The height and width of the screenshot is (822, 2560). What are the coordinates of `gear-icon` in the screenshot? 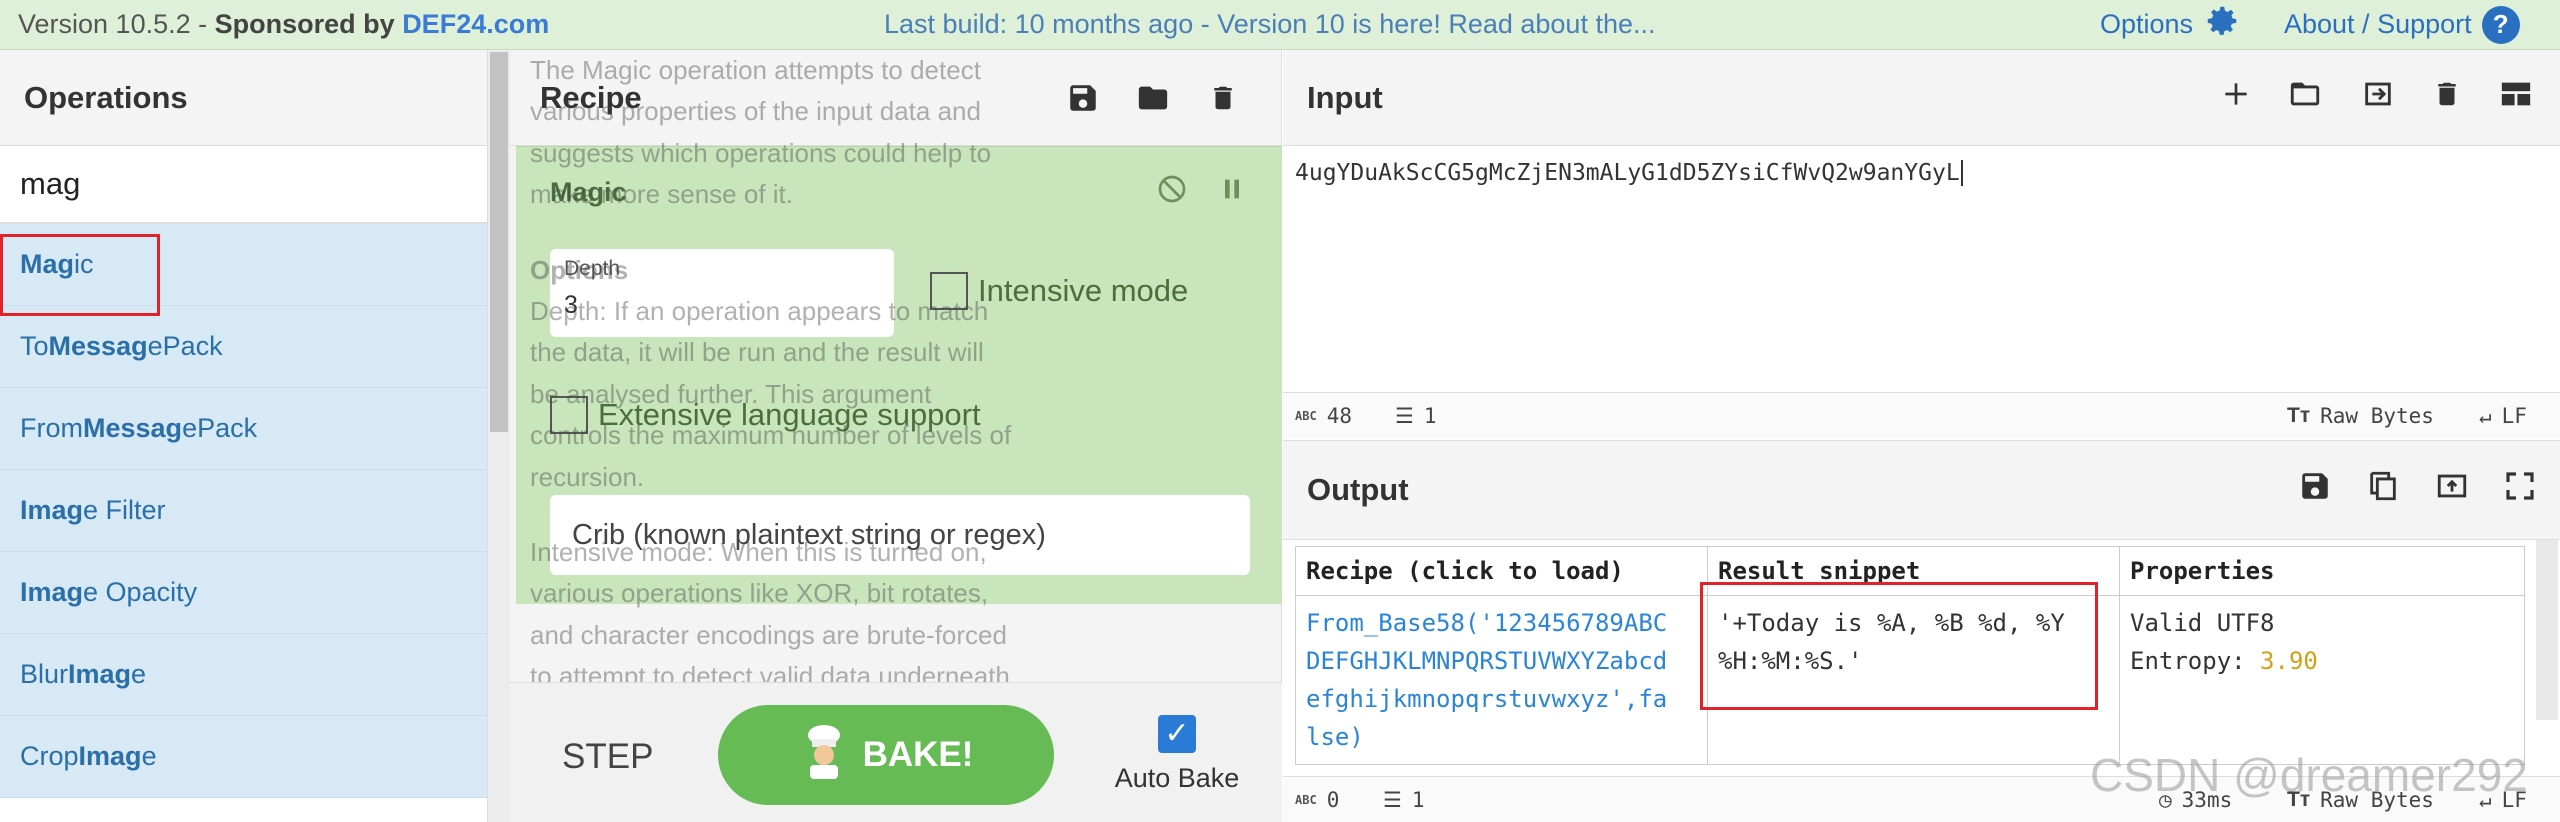 It's located at (2222, 24).